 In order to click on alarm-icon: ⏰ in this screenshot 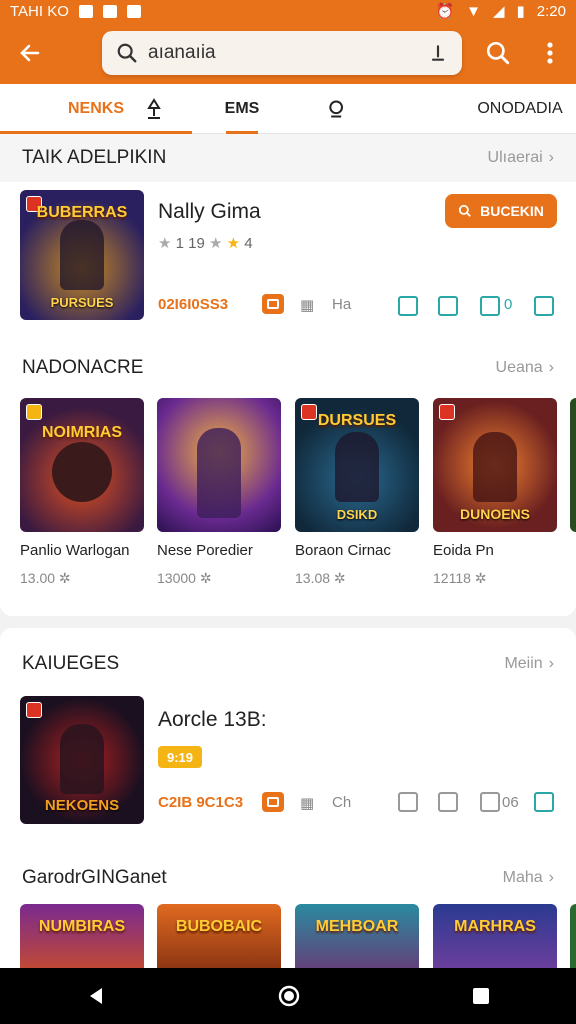, I will do `click(445, 11)`.